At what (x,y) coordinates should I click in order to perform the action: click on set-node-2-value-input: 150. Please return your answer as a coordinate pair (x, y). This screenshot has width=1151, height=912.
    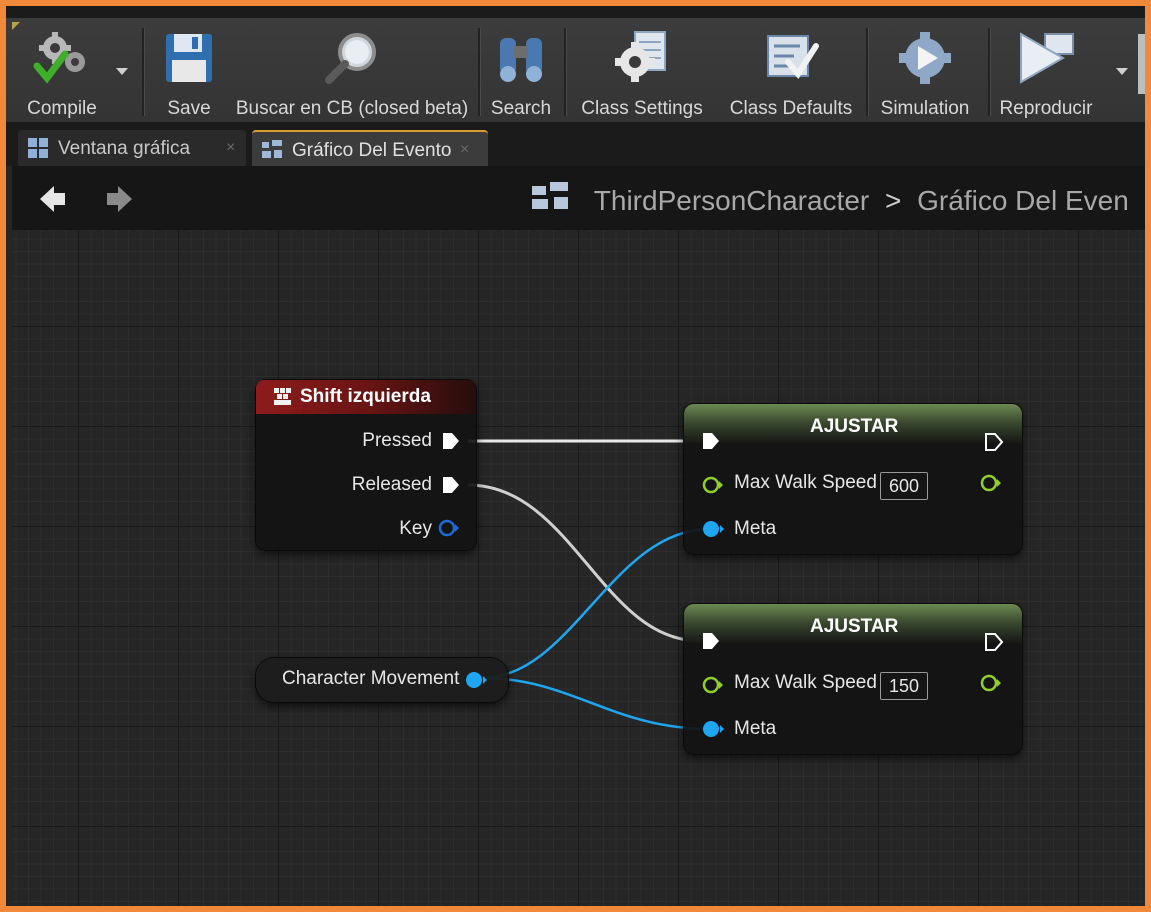
    Looking at the image, I should click on (904, 686).